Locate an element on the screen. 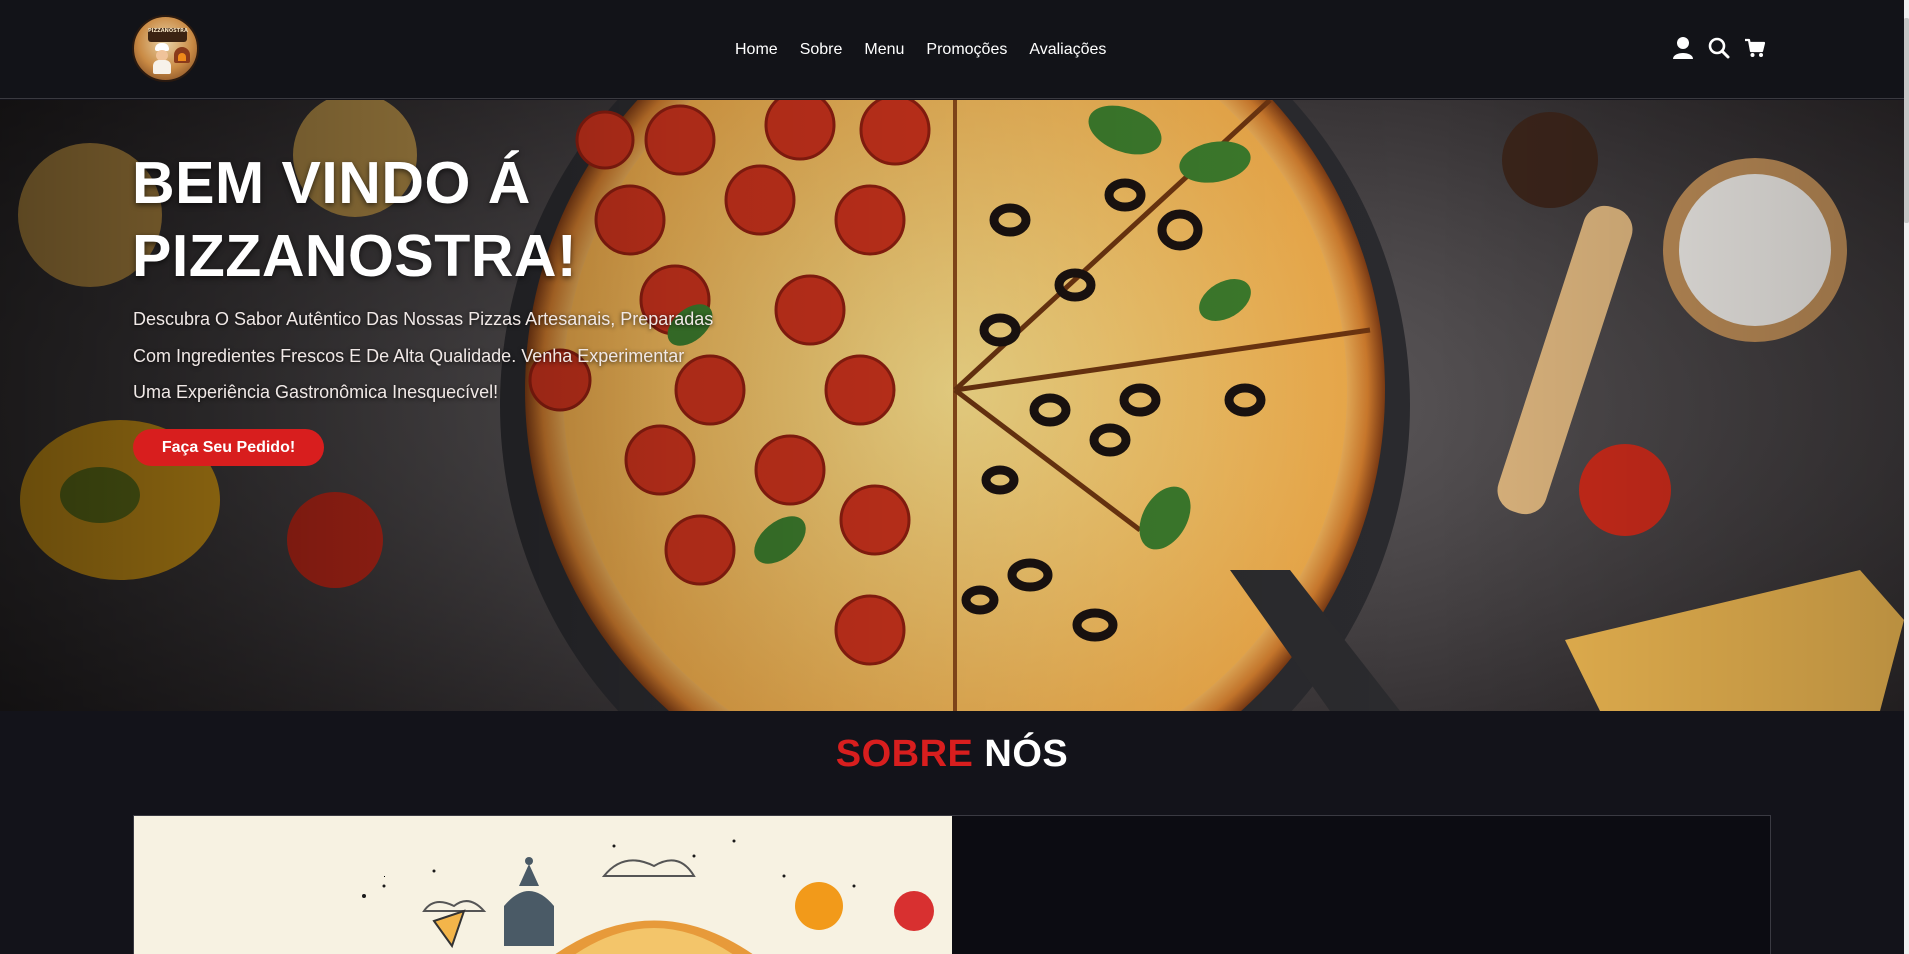  about-card is located at coordinates (952, 884).